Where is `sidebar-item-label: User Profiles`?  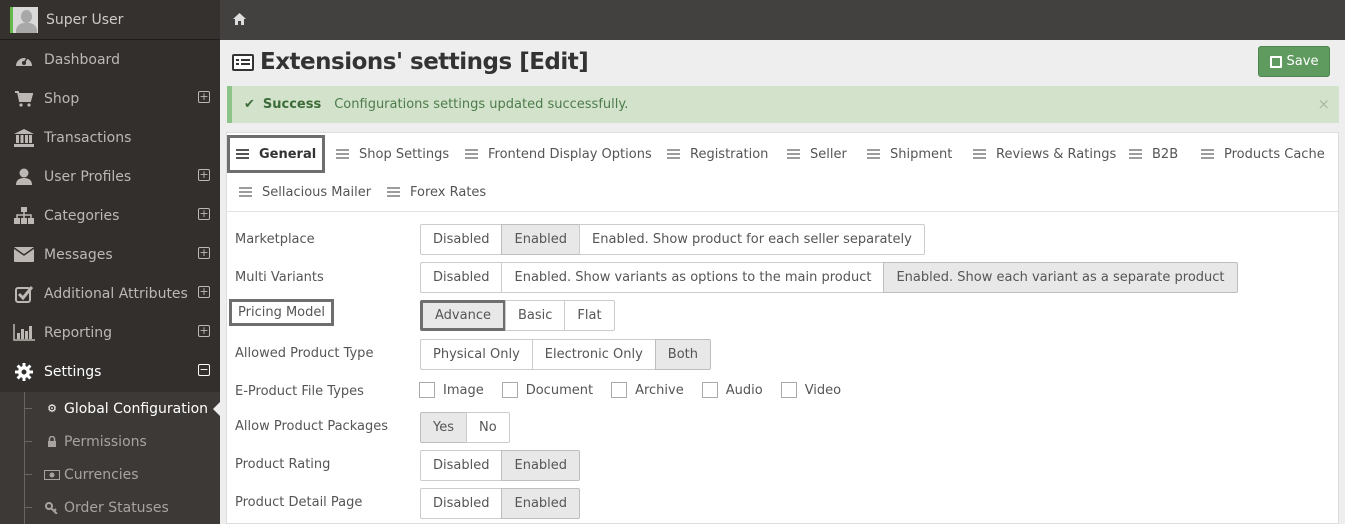
sidebar-item-label: User Profiles is located at coordinates (88, 176).